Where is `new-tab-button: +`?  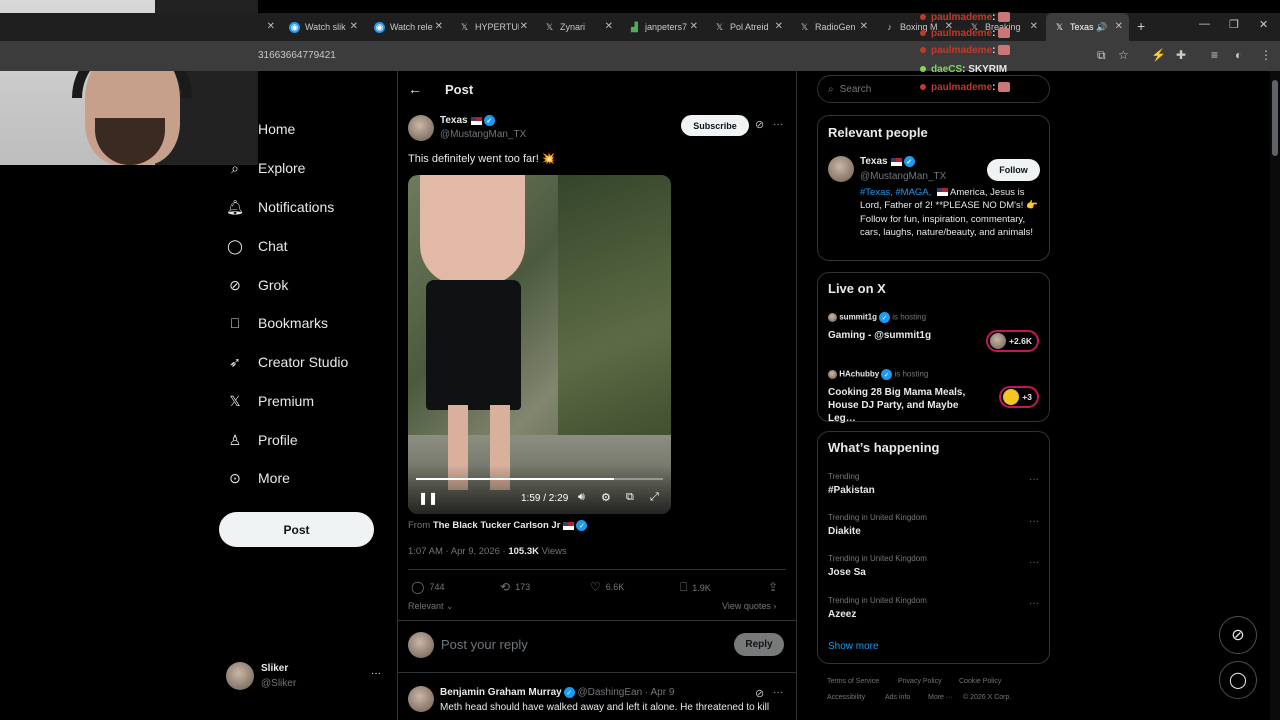 new-tab-button: + is located at coordinates (1141, 26).